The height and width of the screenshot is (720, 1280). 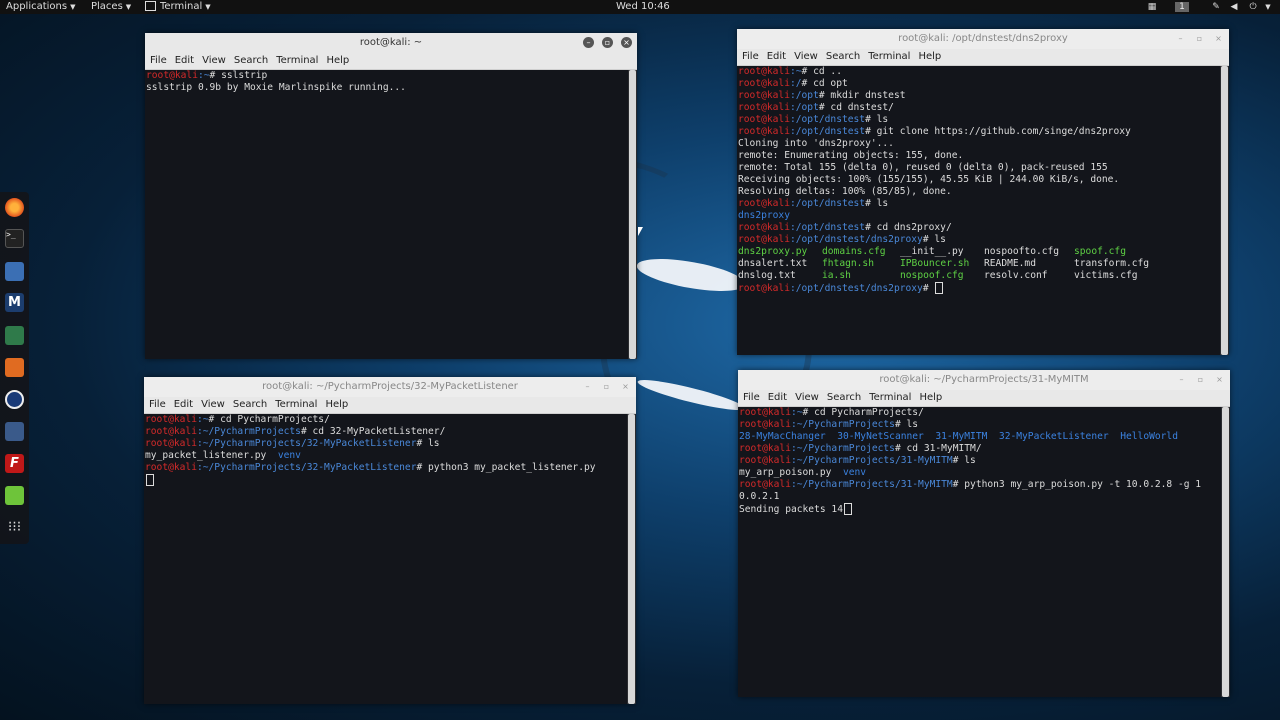 What do you see at coordinates (111, 7) in the screenshot?
I see `places-menu: Places ▼` at bounding box center [111, 7].